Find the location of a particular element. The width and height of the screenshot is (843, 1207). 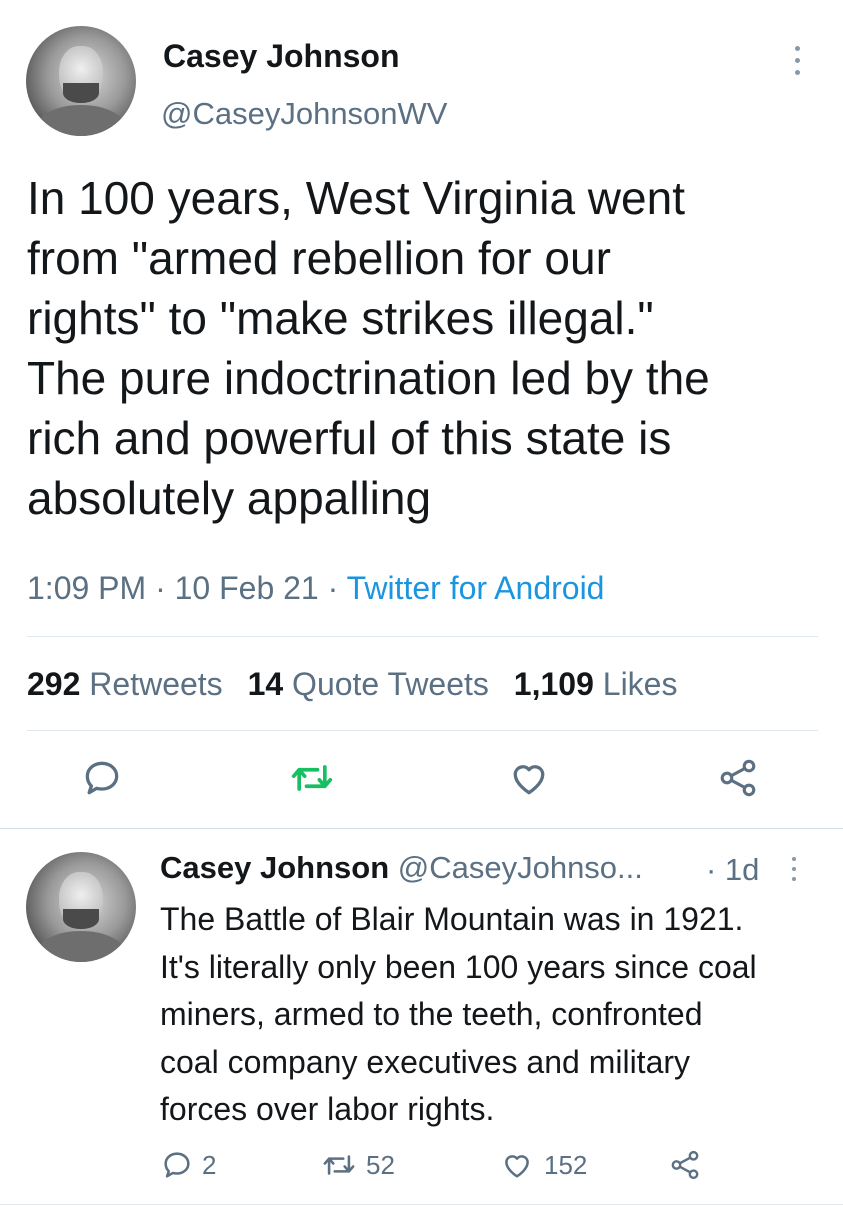

likes-label: Likes is located at coordinates (640, 684).